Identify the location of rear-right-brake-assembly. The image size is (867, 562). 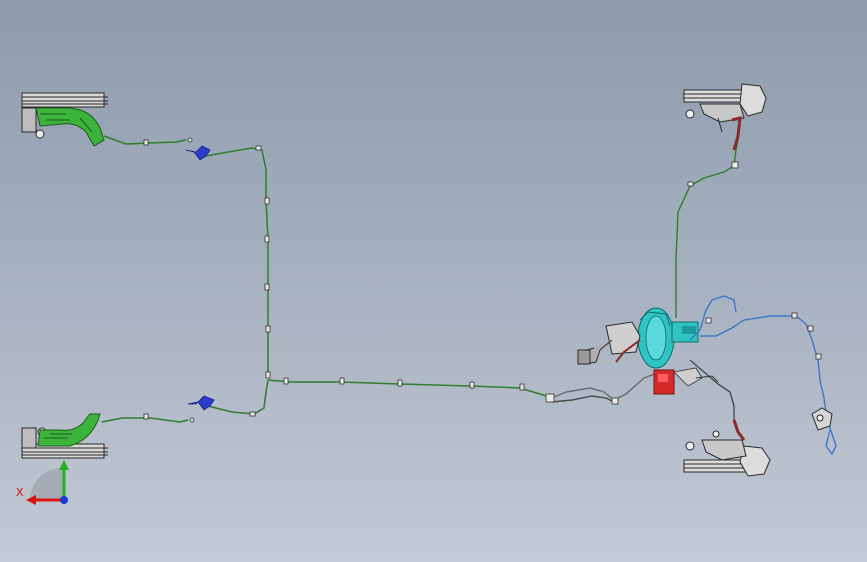
(64, 436).